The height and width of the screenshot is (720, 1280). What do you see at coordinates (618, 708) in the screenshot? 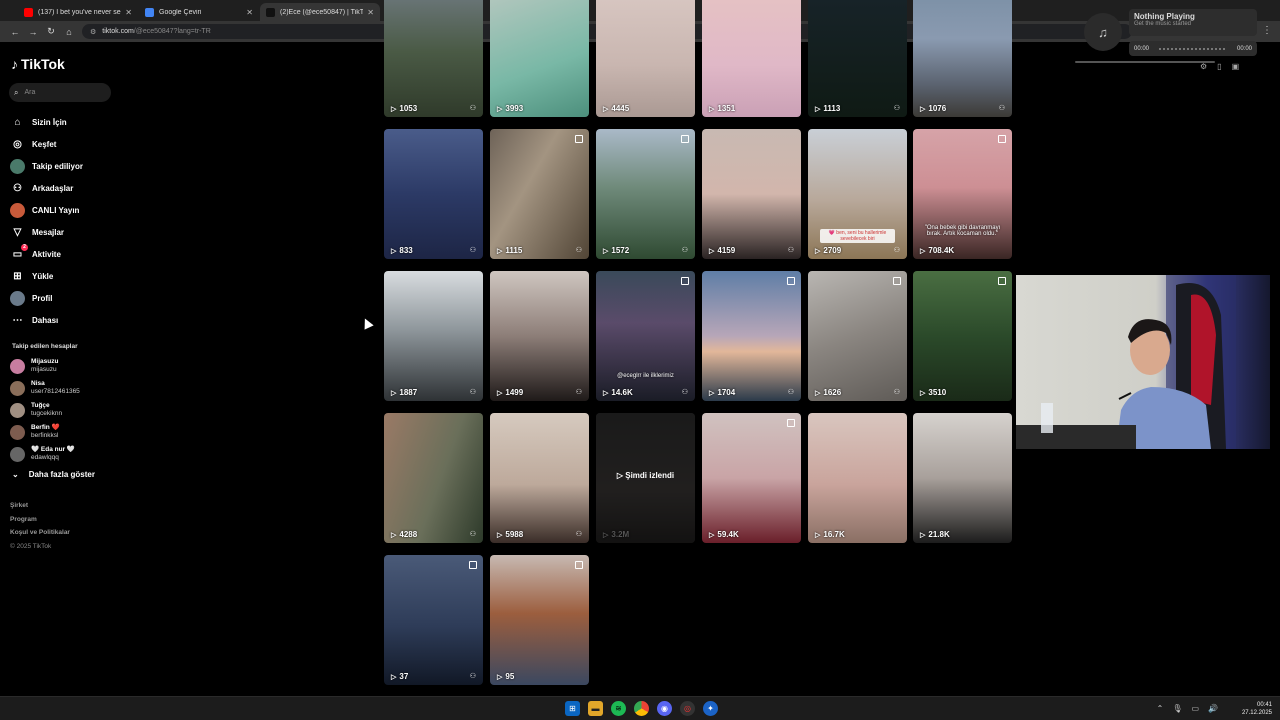
I see `spotify-icon: ≋` at bounding box center [618, 708].